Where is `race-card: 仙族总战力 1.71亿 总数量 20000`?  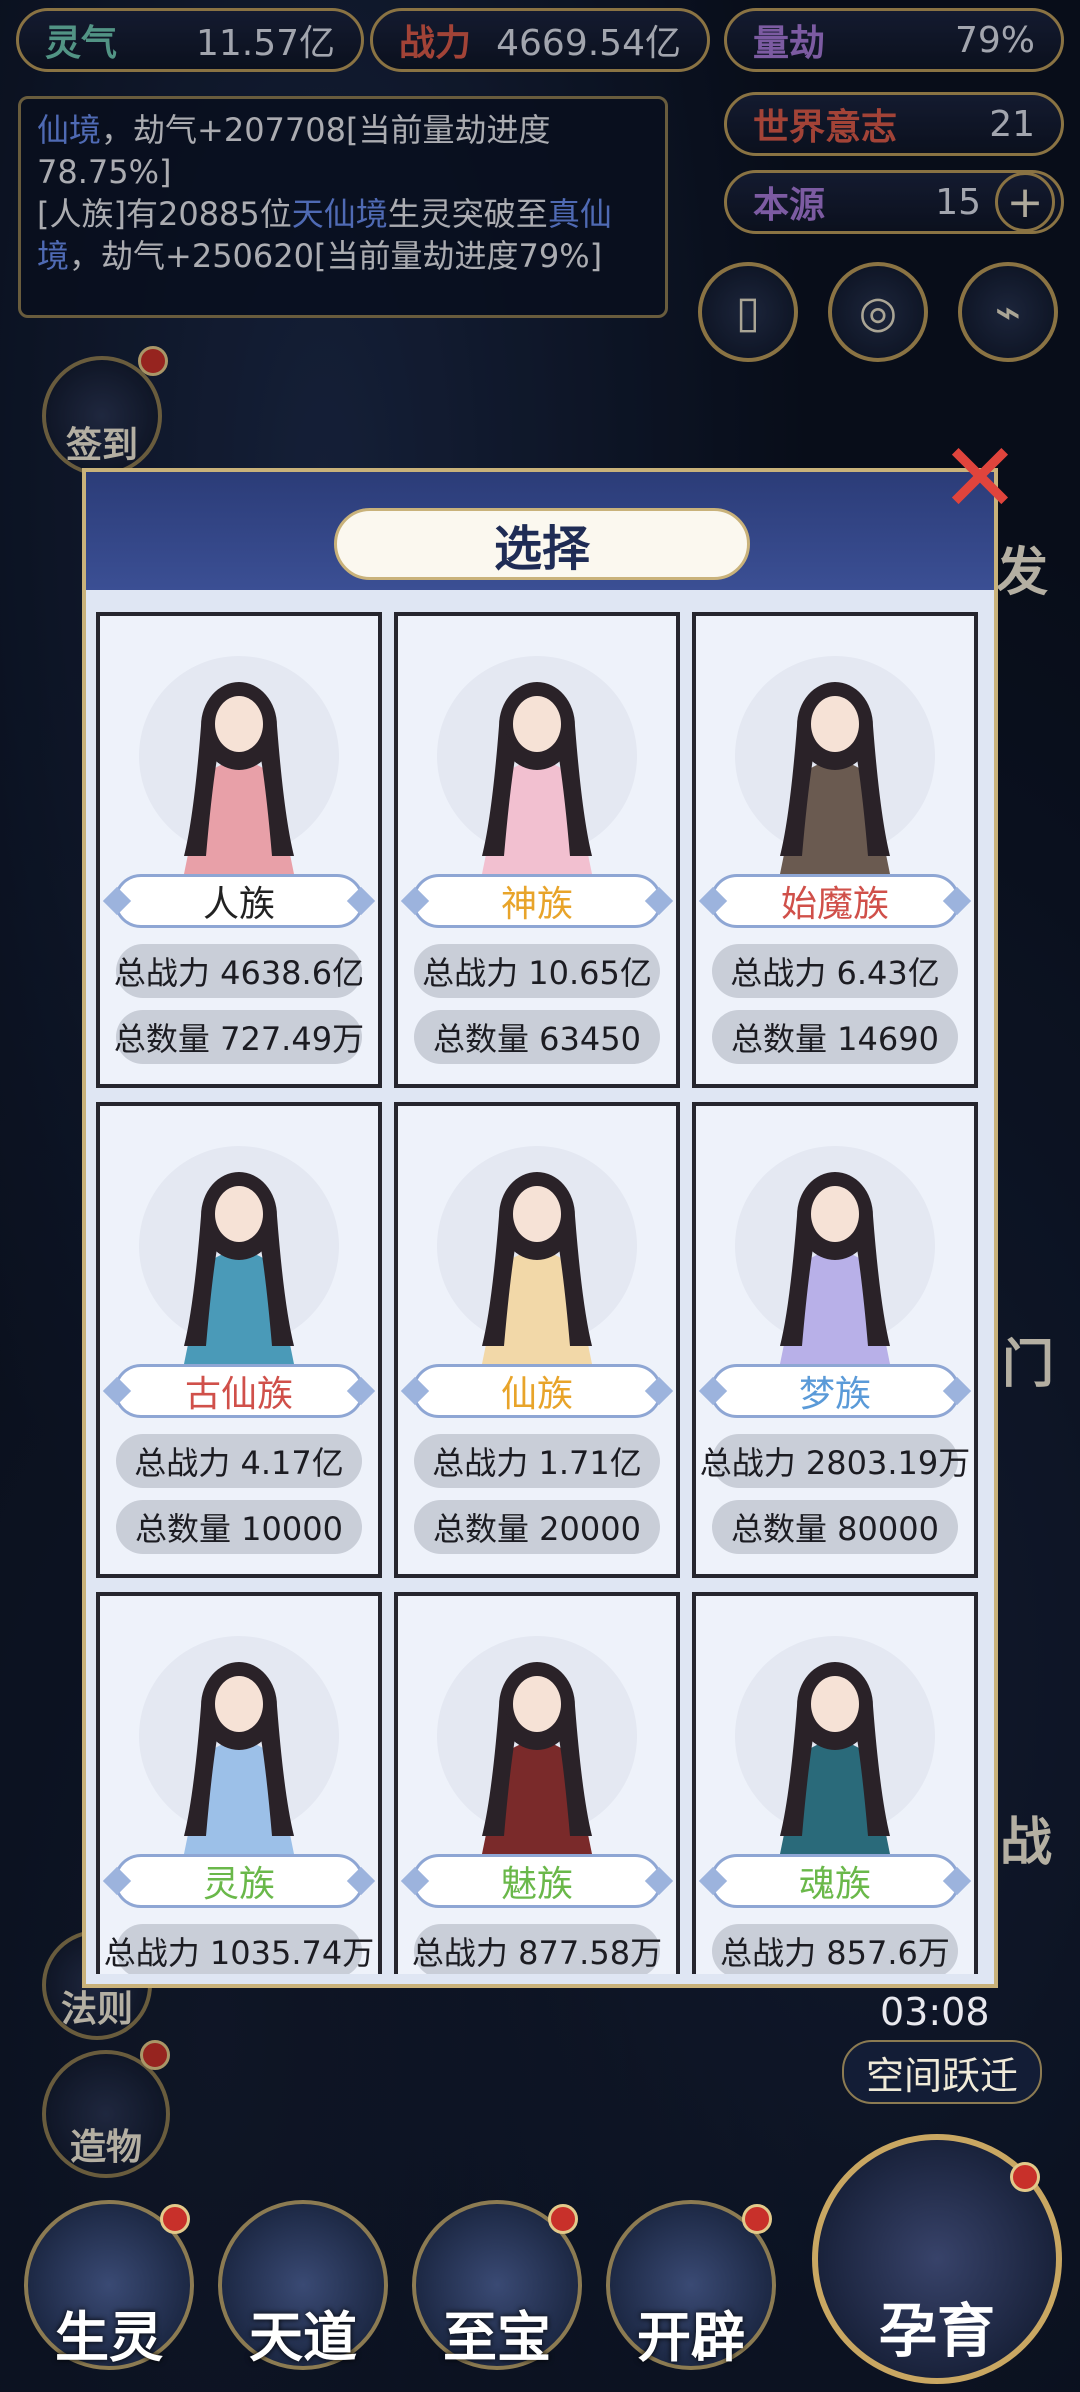
race-card: 仙族总战力 1.71亿 总数量 20000 is located at coordinates (537, 1340).